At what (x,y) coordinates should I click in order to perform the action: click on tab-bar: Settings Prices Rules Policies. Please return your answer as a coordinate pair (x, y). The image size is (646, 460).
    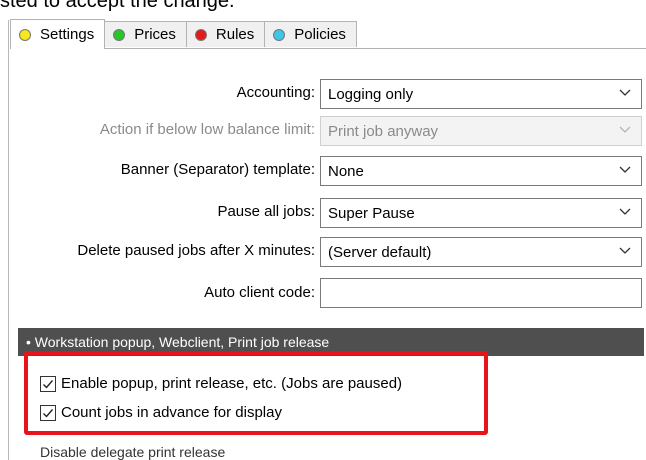
    Looking at the image, I should click on (183, 34).